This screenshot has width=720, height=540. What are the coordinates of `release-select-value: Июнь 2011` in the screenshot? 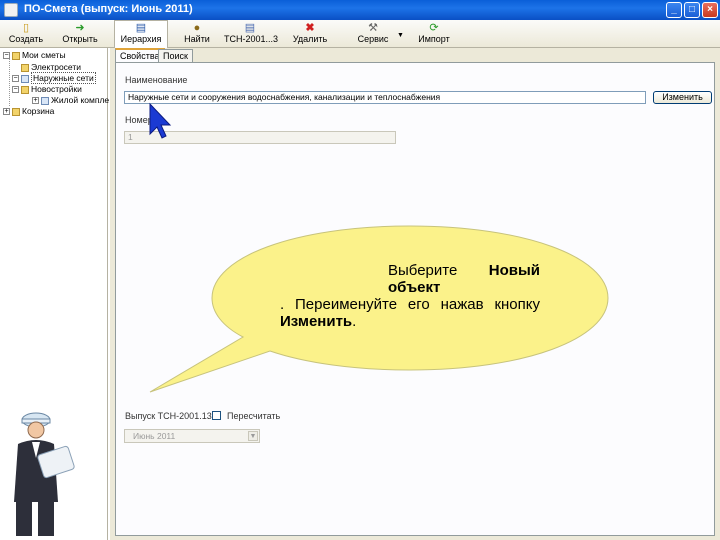 It's located at (154, 436).